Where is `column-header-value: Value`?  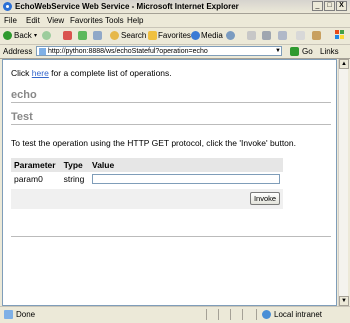 column-header-value: Value is located at coordinates (186, 165).